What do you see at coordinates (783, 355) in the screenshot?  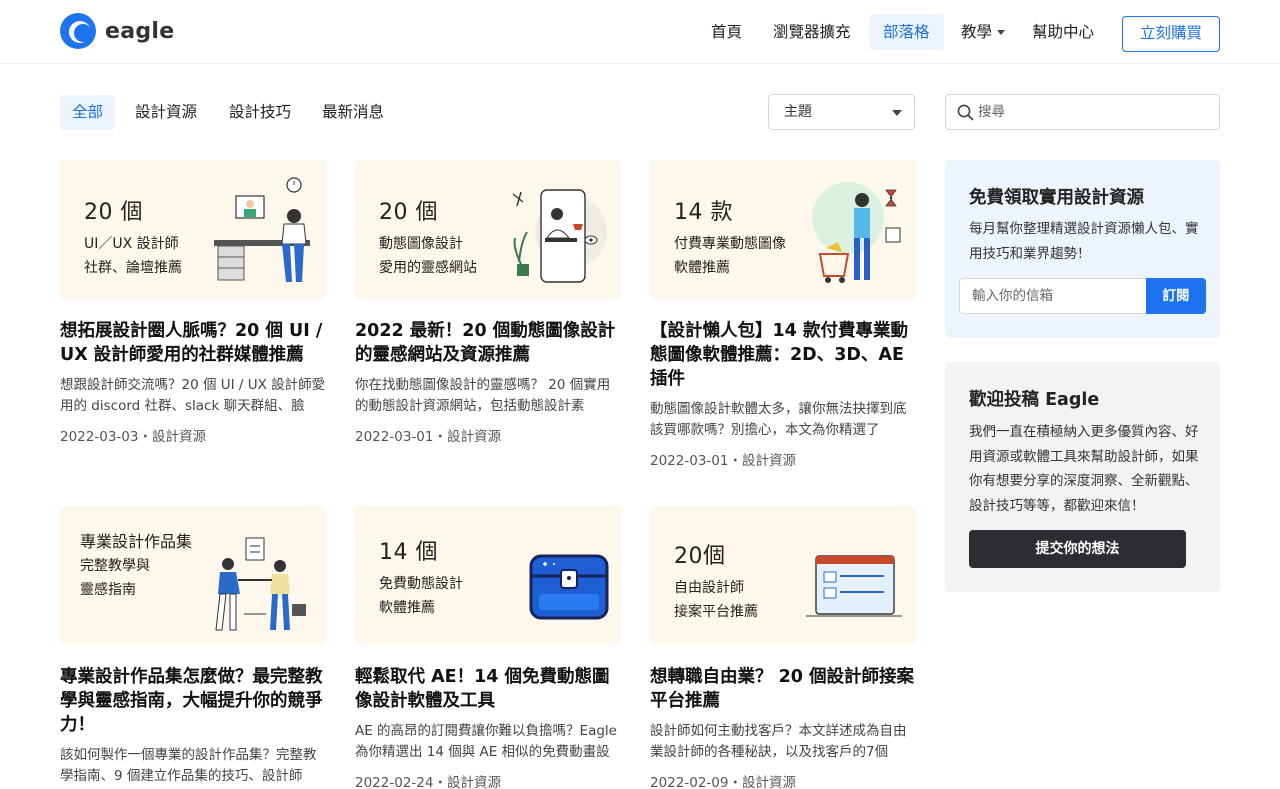 I see `post-title: 【設計懶人包】14 款付費專業動態圖像軟體推薦：2D、3D、AE 插件` at bounding box center [783, 355].